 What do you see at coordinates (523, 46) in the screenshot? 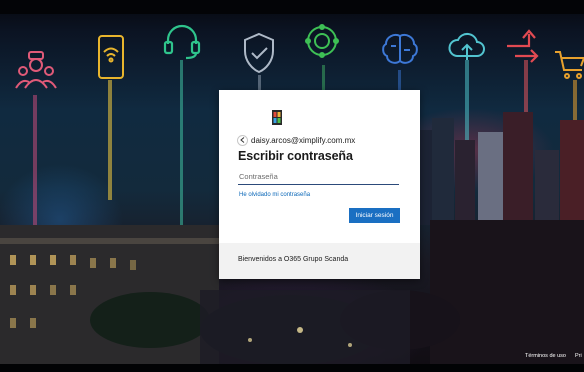
I see `arrows-icon` at bounding box center [523, 46].